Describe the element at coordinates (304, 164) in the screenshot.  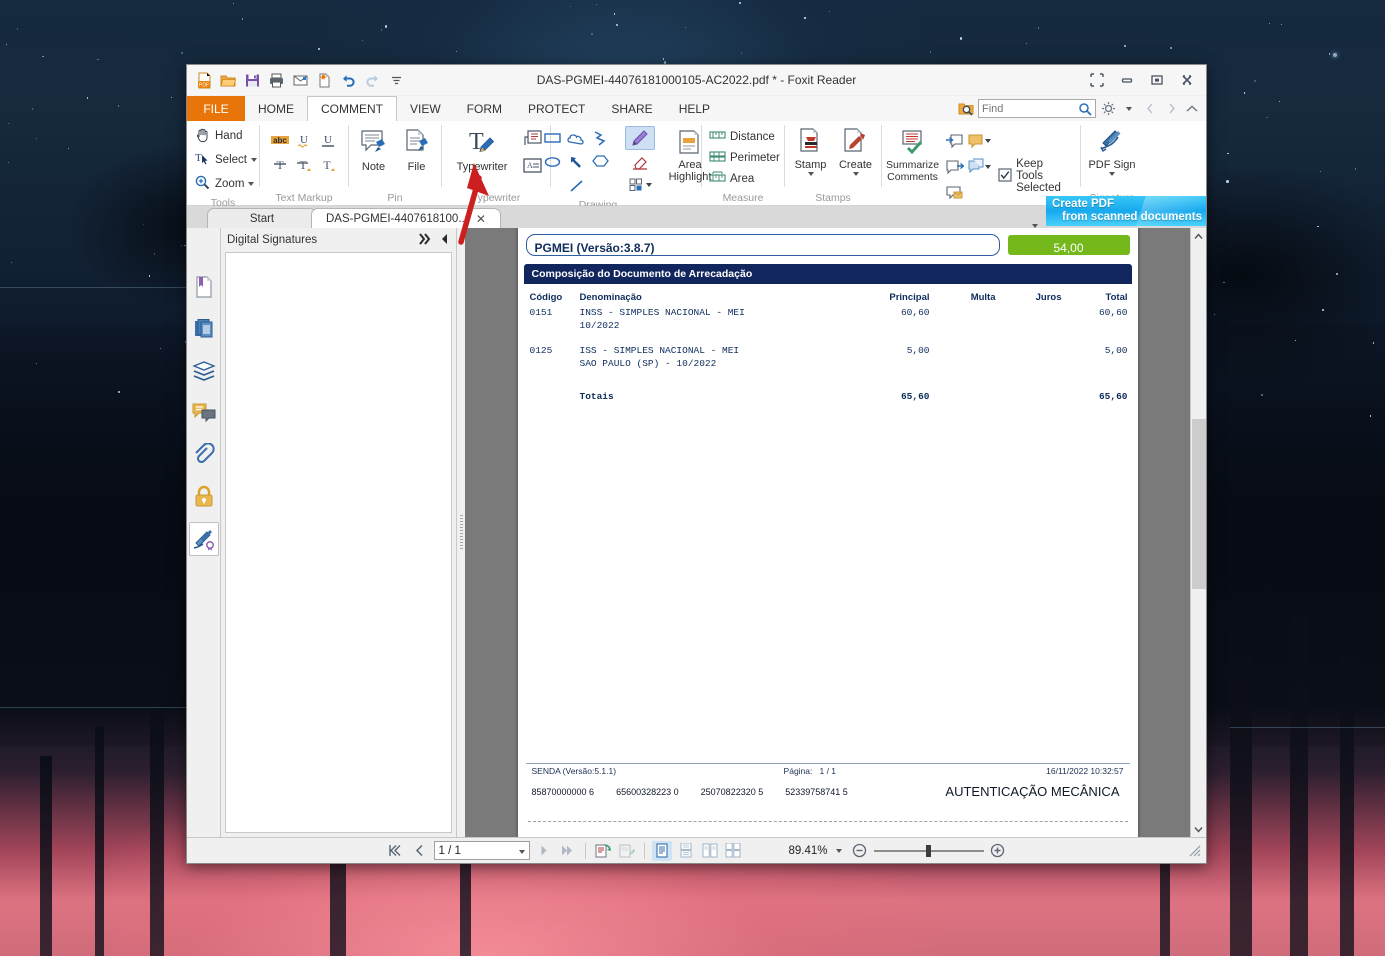
I see `replace-text-icon: T` at that location.